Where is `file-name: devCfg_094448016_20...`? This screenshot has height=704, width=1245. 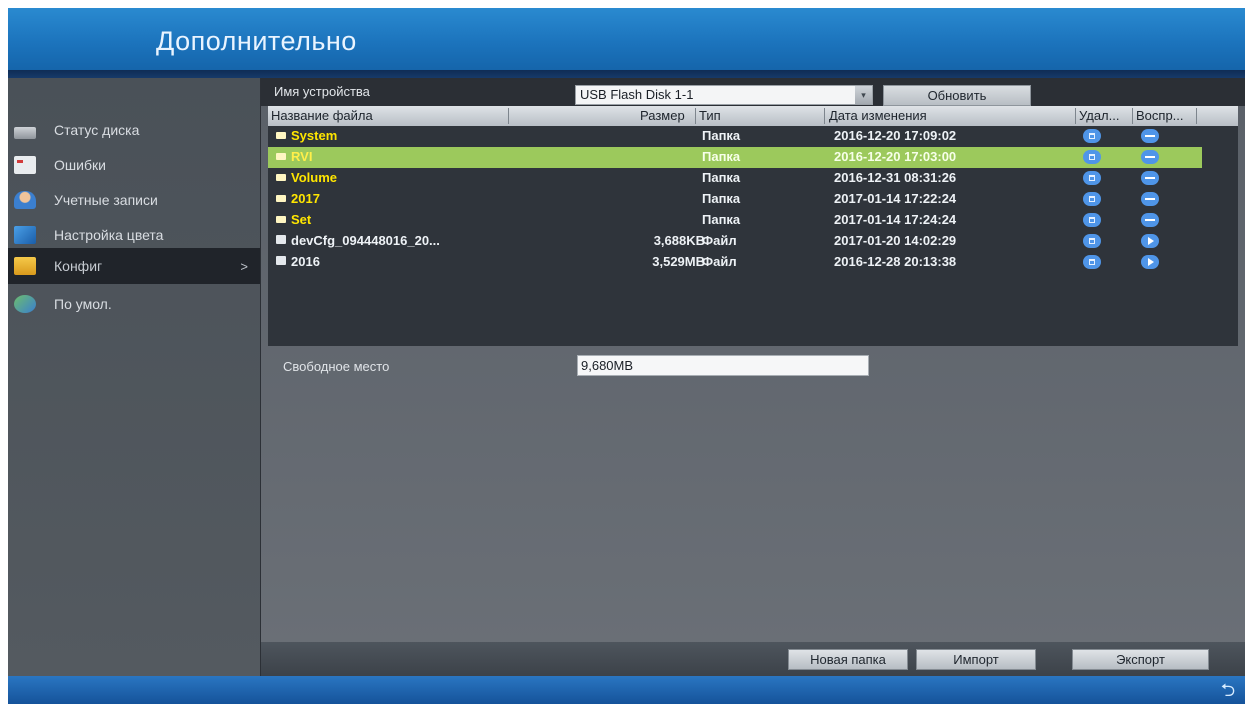
file-name: devCfg_094448016_20... is located at coordinates (358, 240).